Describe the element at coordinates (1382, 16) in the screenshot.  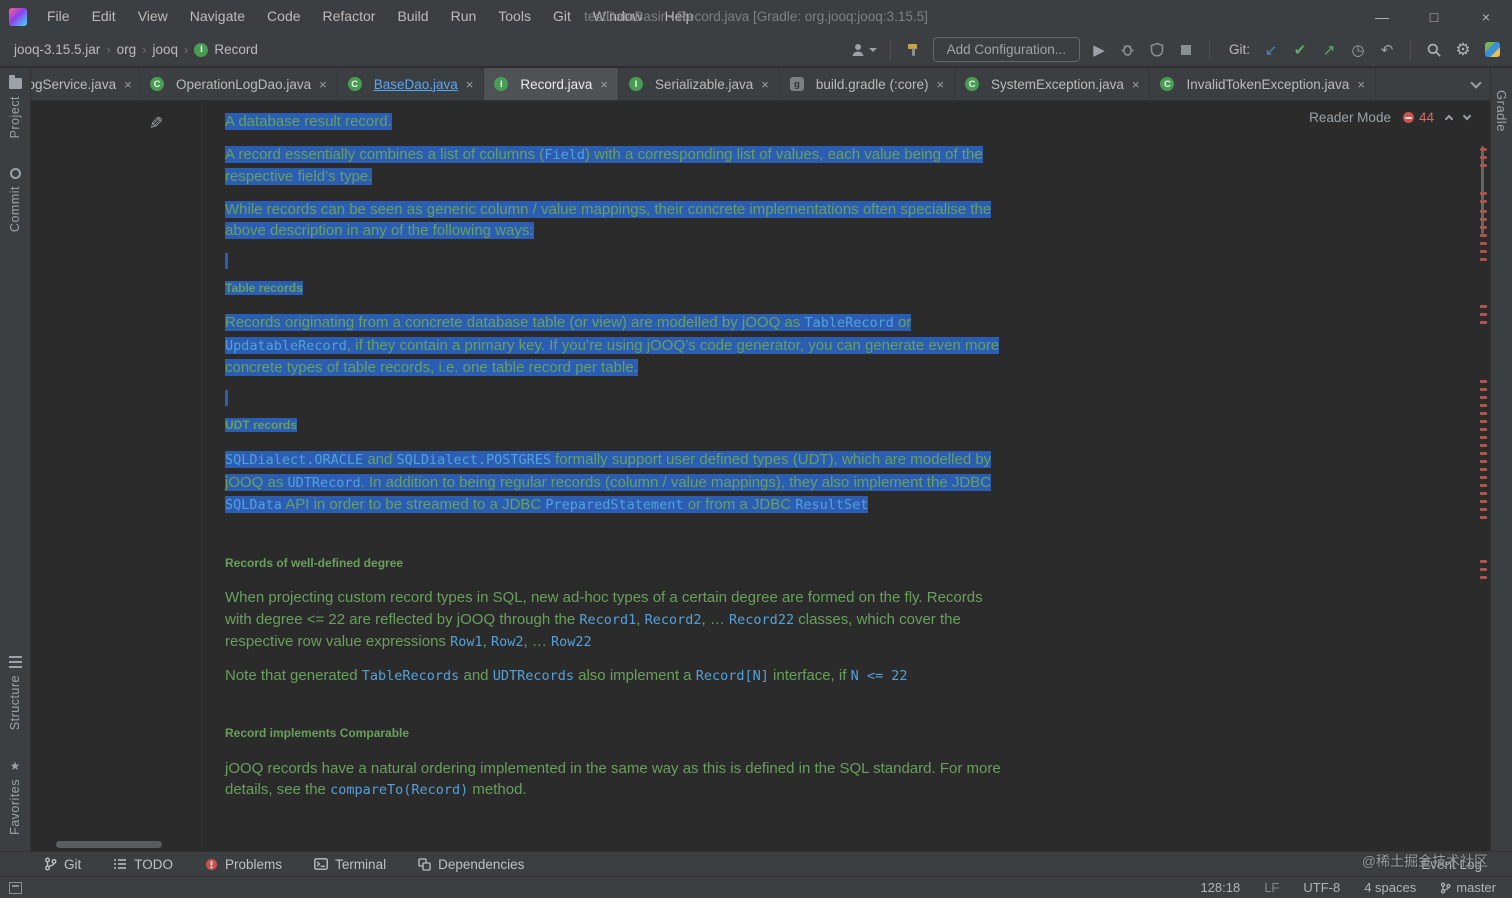
I see `minimize-icon: —` at that location.